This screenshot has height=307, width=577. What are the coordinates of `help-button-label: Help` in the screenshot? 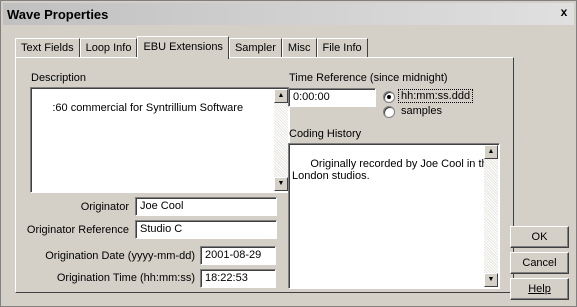 It's located at (539, 289).